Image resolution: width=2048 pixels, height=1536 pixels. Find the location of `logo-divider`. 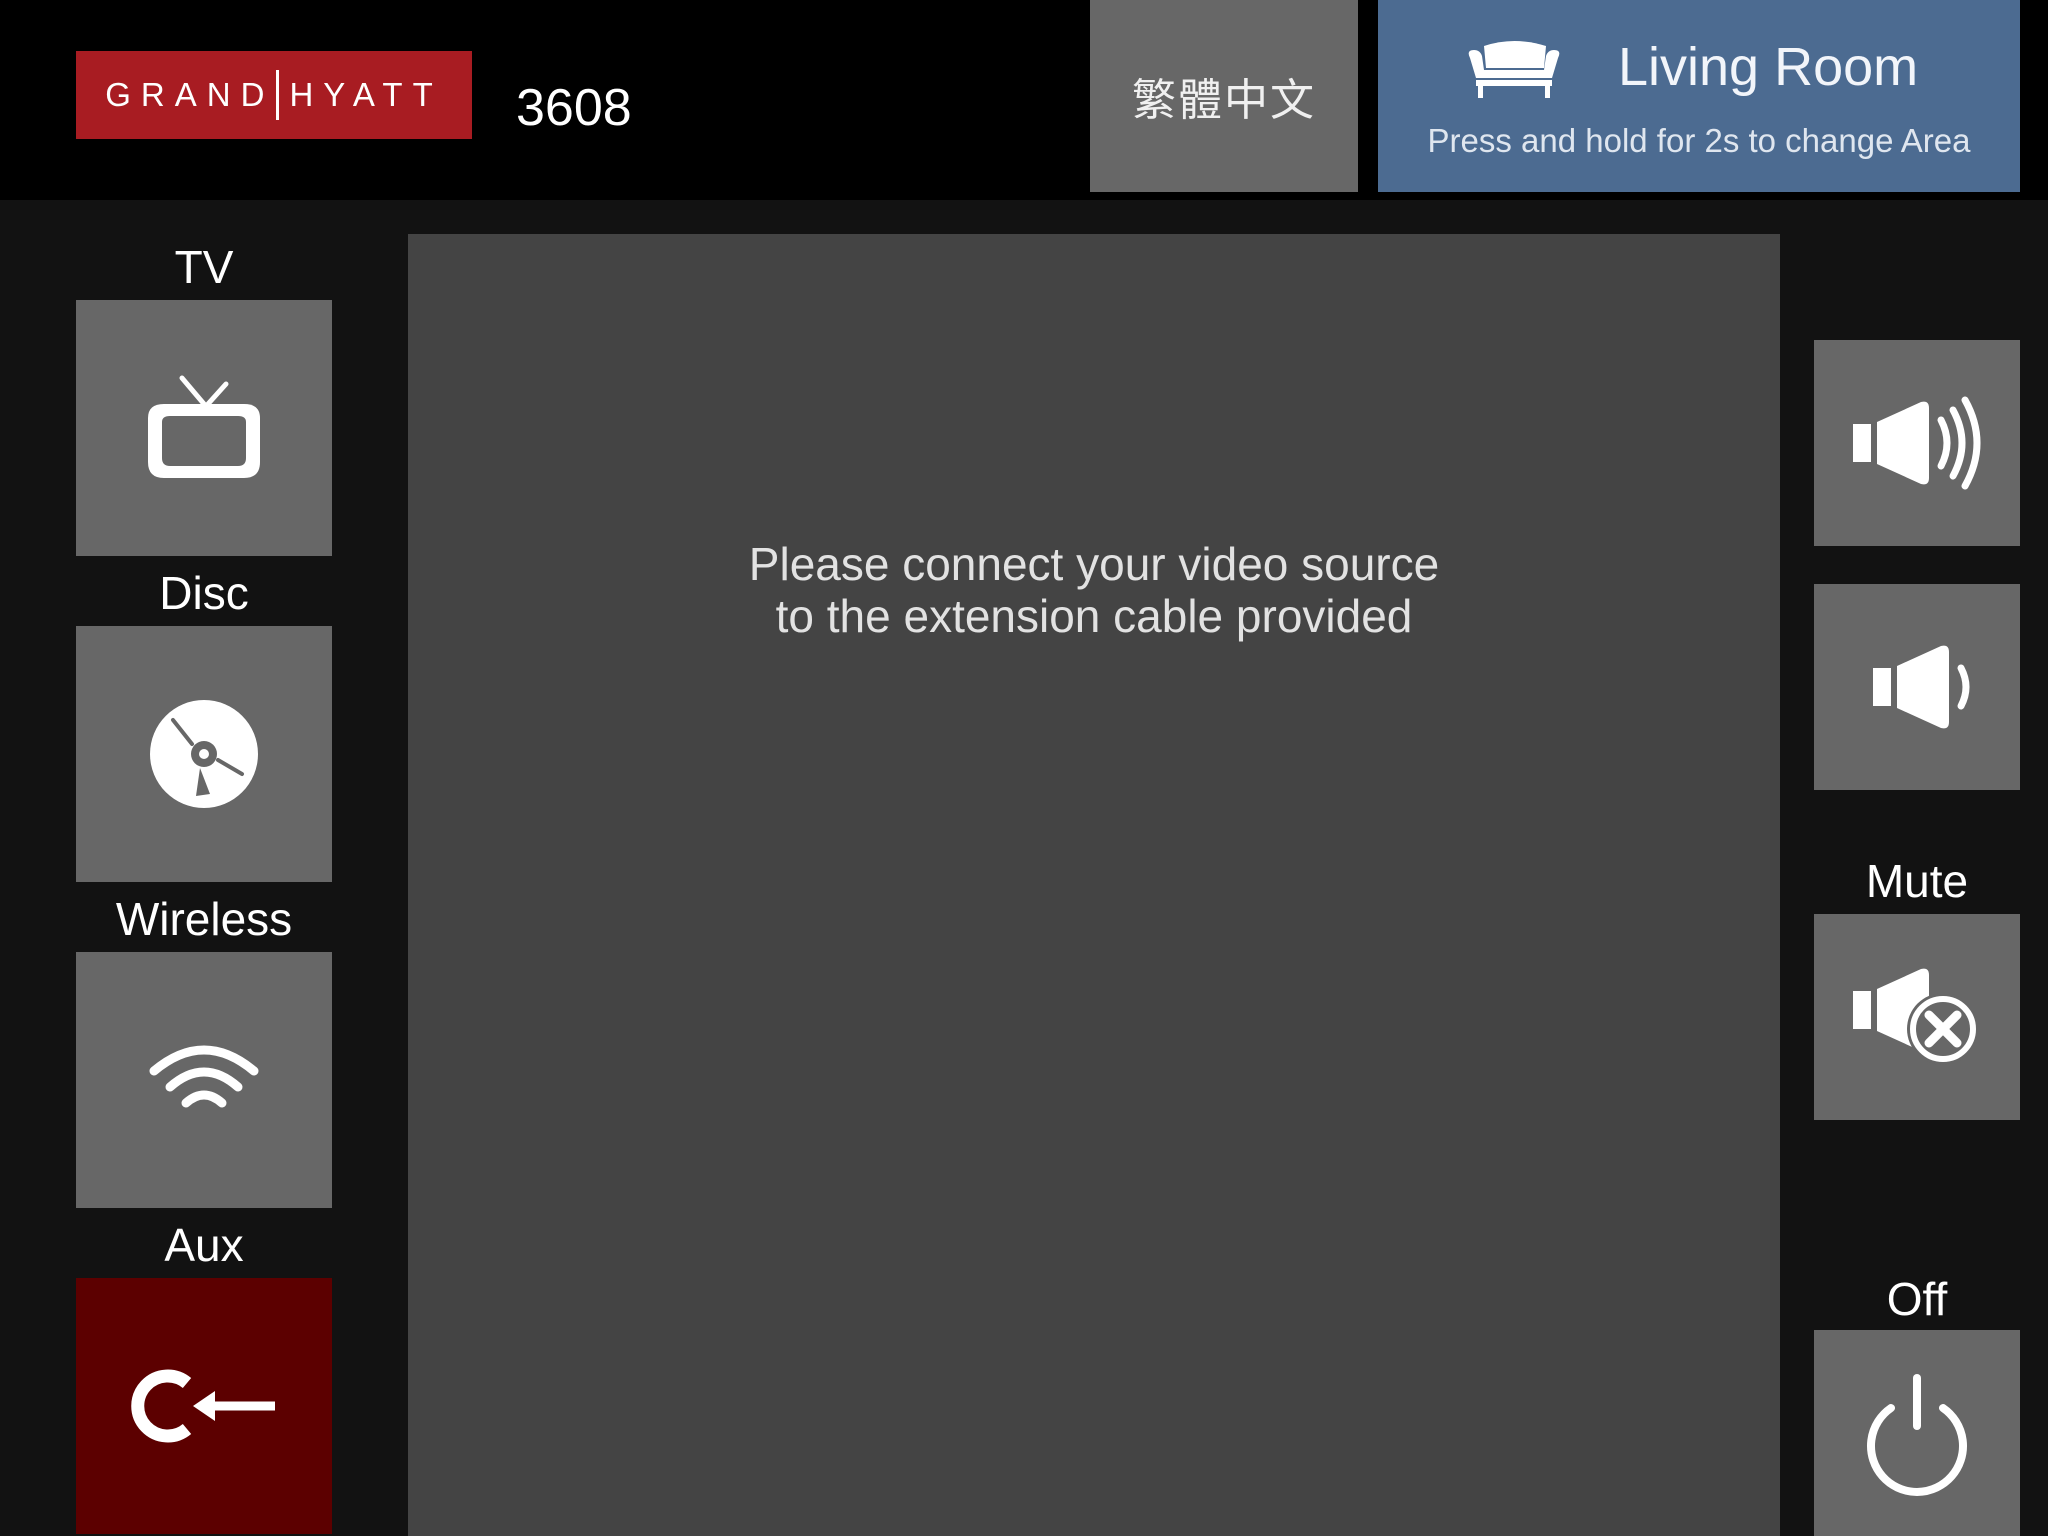

logo-divider is located at coordinates (278, 95).